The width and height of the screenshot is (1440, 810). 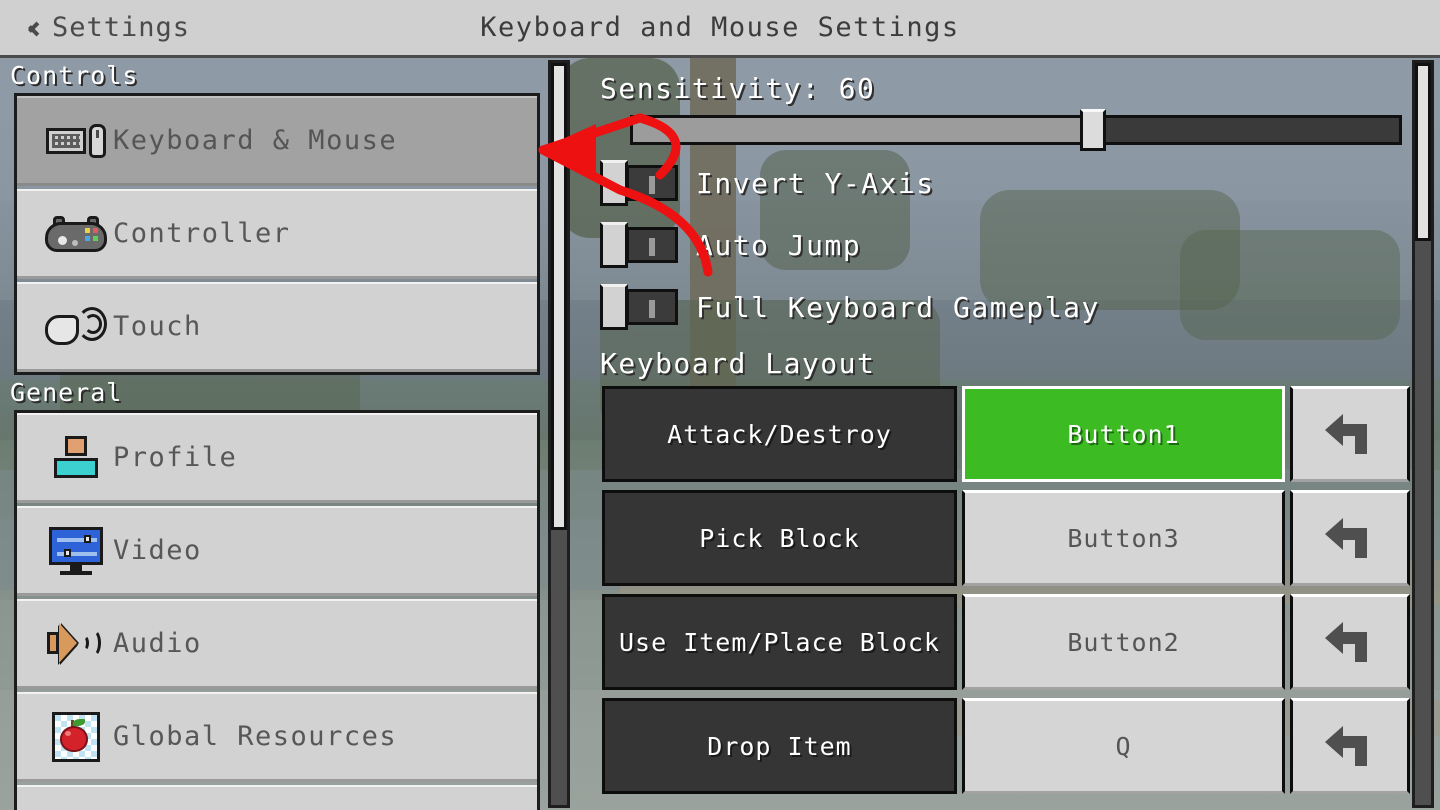 I want to click on sensitivity-slider, so click(x=1016, y=130).